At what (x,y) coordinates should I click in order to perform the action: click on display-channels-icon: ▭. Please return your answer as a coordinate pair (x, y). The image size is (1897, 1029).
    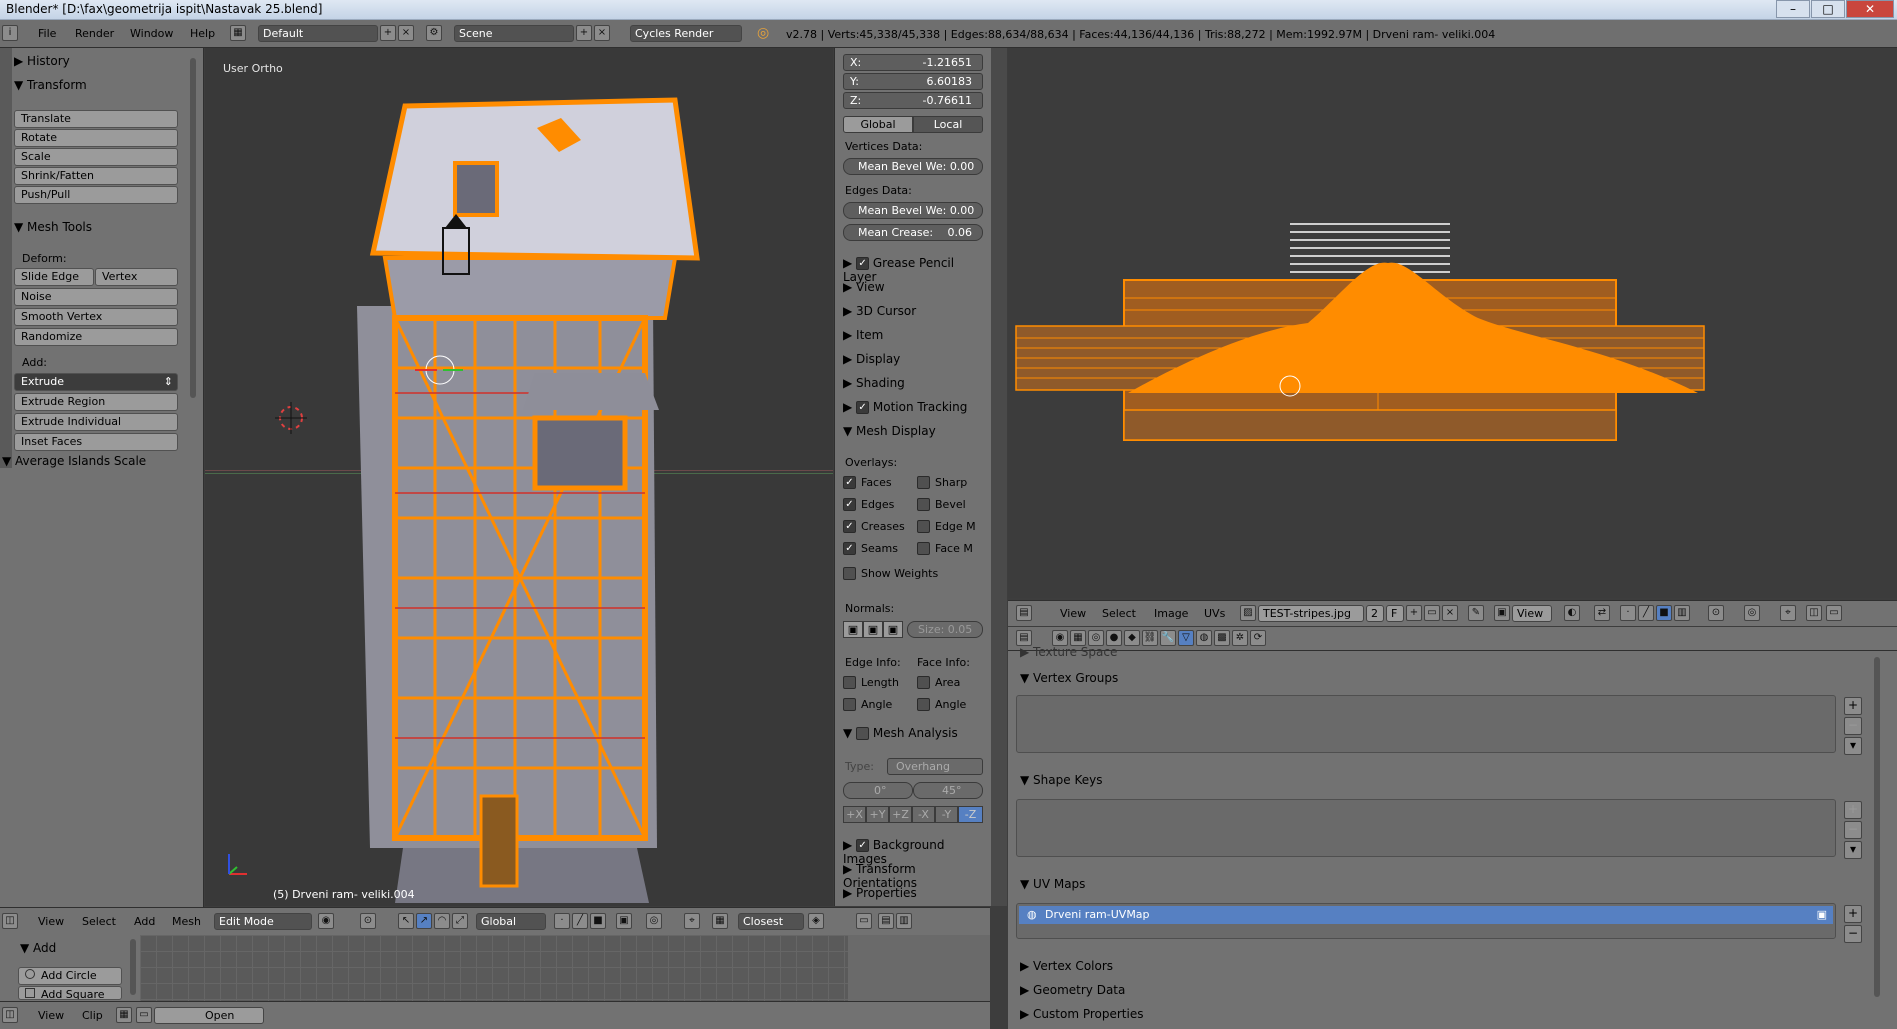
    Looking at the image, I should click on (1834, 613).